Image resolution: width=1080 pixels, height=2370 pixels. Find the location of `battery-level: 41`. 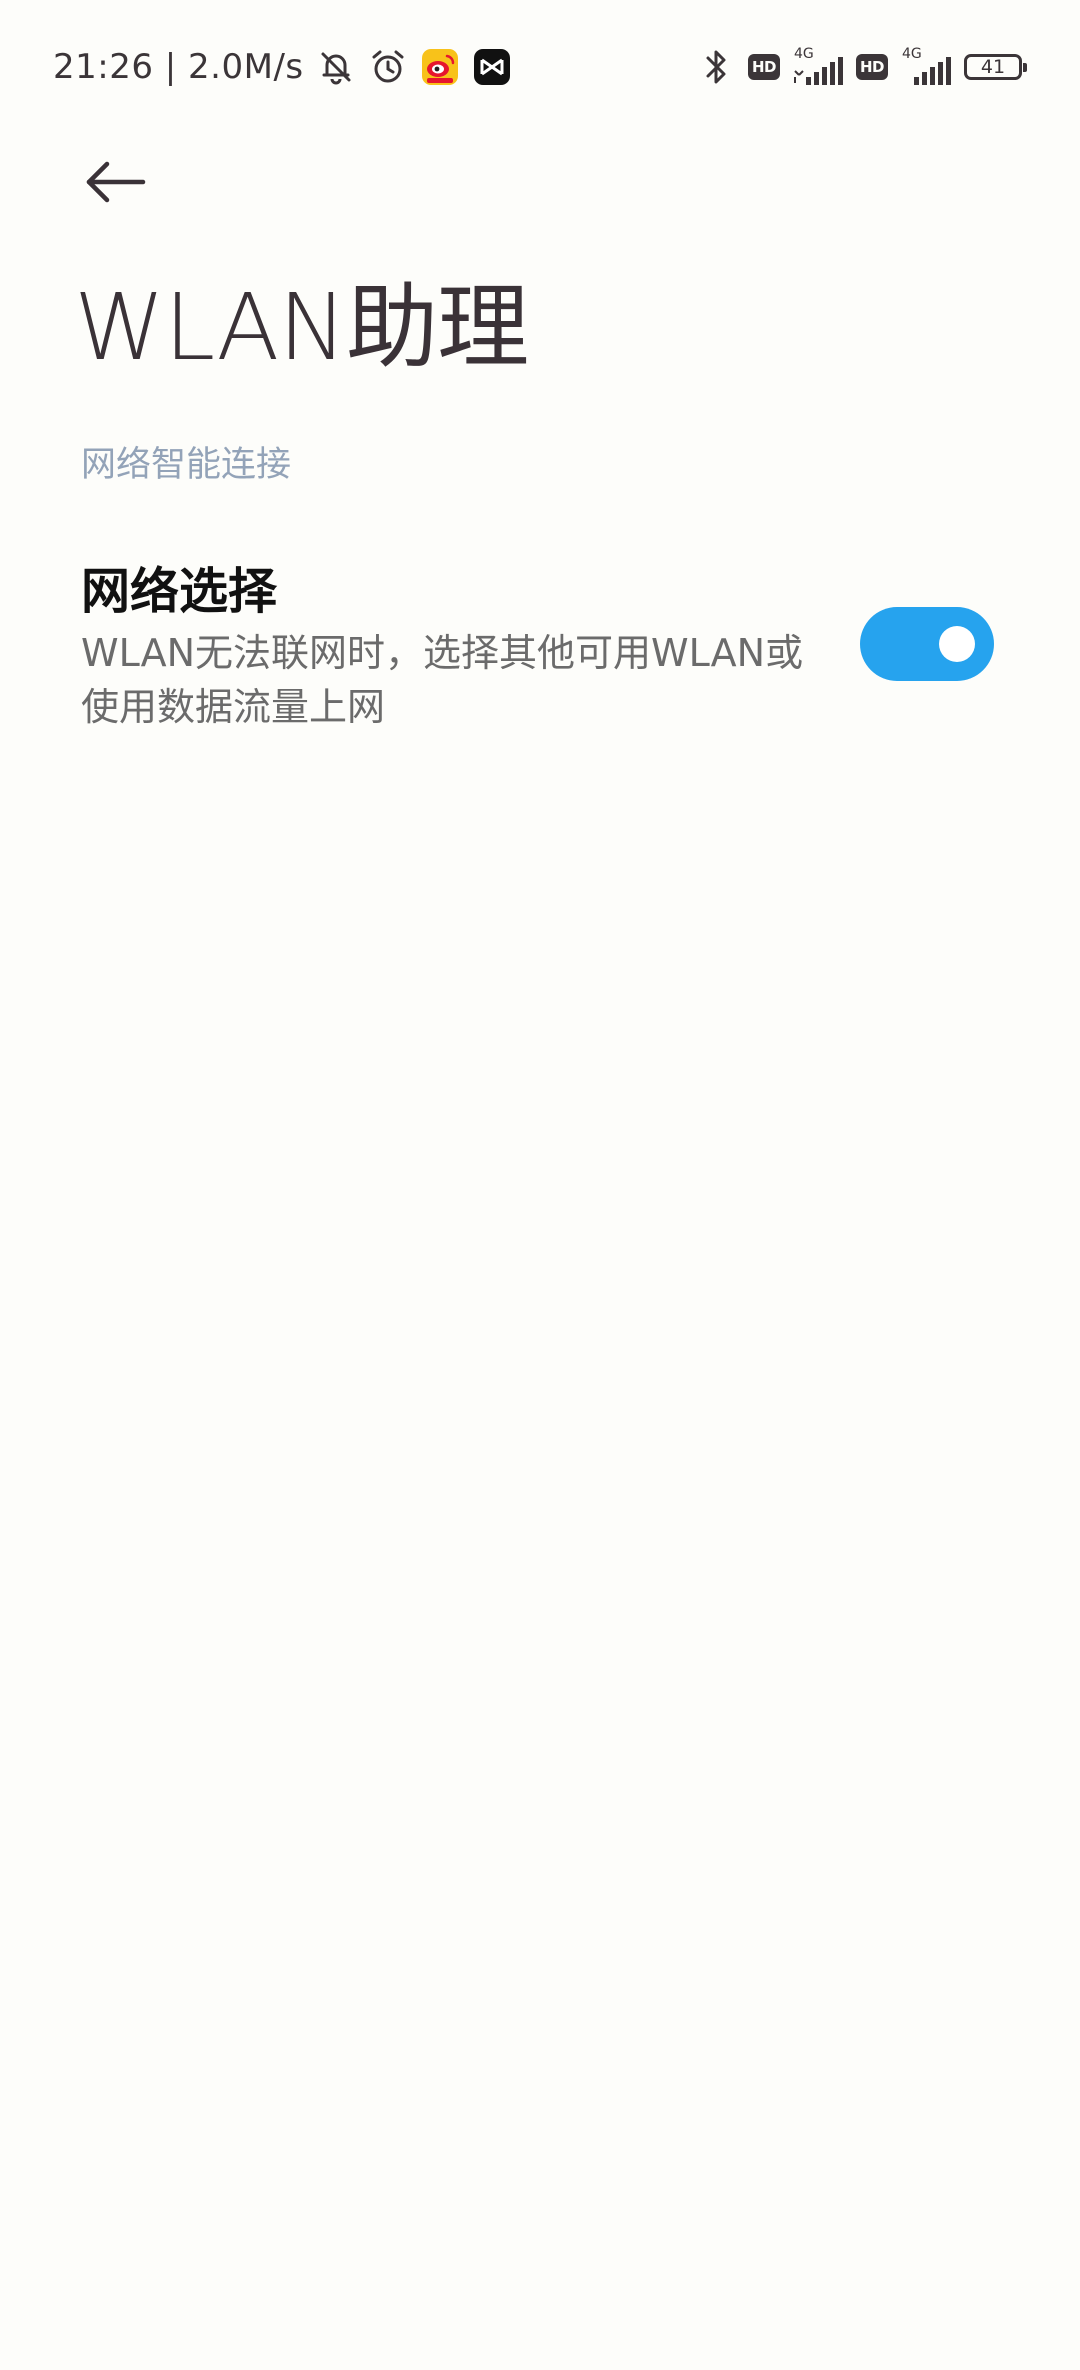

battery-level: 41 is located at coordinates (993, 67).